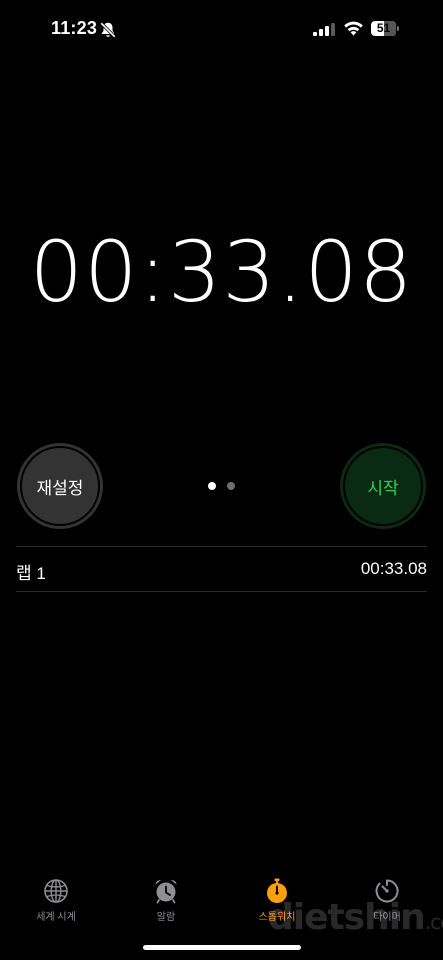  What do you see at coordinates (74, 28) in the screenshot?
I see `status-time: 11:23` at bounding box center [74, 28].